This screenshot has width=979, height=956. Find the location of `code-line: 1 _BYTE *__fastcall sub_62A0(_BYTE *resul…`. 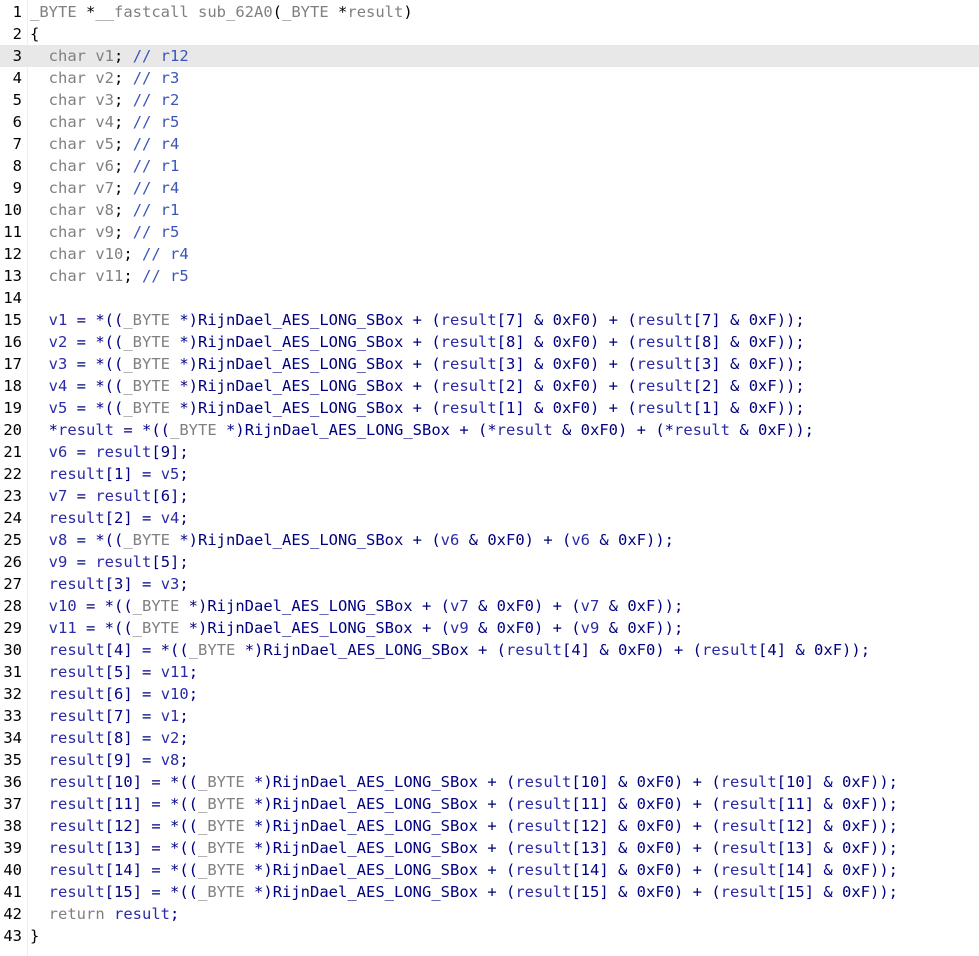

code-line: 1 _BYTE *__fastcall sub_62A0(_BYTE *resul… is located at coordinates (489, 12).